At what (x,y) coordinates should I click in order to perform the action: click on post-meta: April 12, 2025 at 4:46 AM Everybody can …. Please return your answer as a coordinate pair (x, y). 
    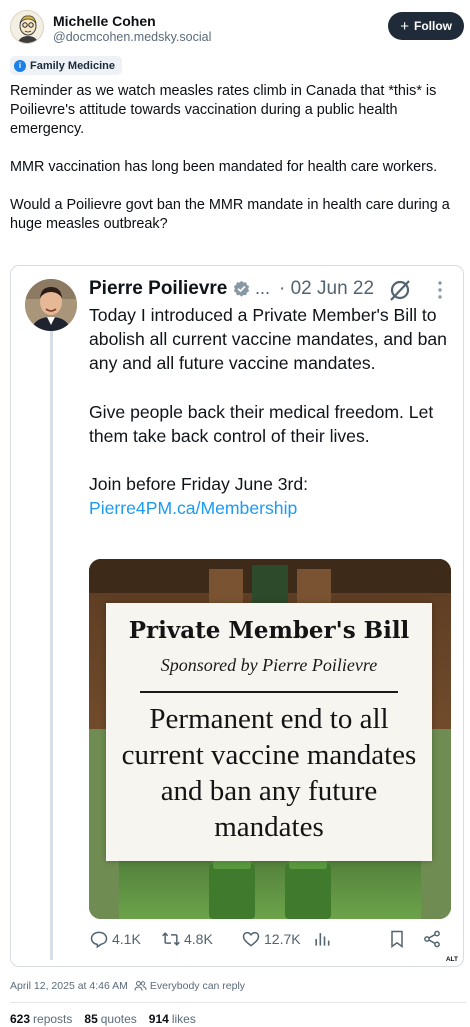
    Looking at the image, I should click on (127, 986).